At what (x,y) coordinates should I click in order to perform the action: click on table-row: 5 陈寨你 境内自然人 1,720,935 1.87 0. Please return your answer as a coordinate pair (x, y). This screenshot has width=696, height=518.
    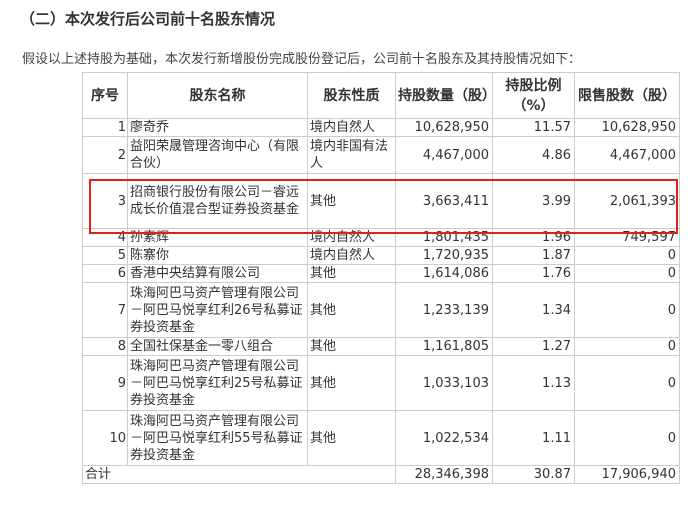
    Looking at the image, I should click on (381, 255).